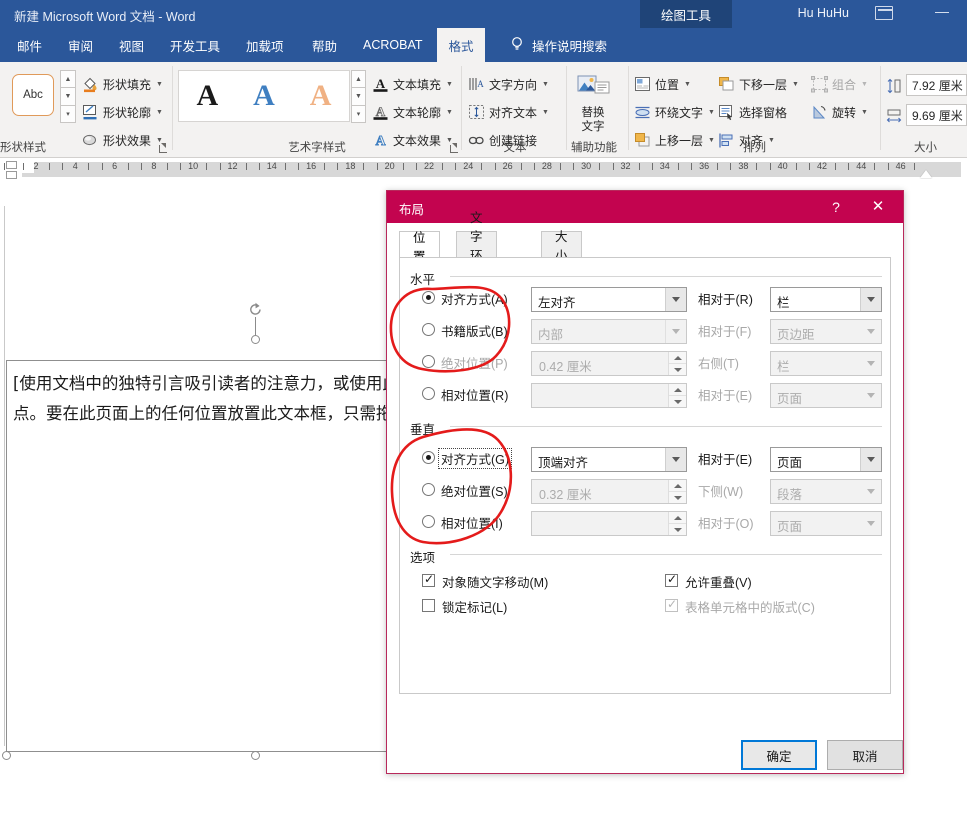 The width and height of the screenshot is (967, 819). What do you see at coordinates (122, 84) in the screenshot?
I see `shape-fill-button: 形状填充 ▼` at bounding box center [122, 84].